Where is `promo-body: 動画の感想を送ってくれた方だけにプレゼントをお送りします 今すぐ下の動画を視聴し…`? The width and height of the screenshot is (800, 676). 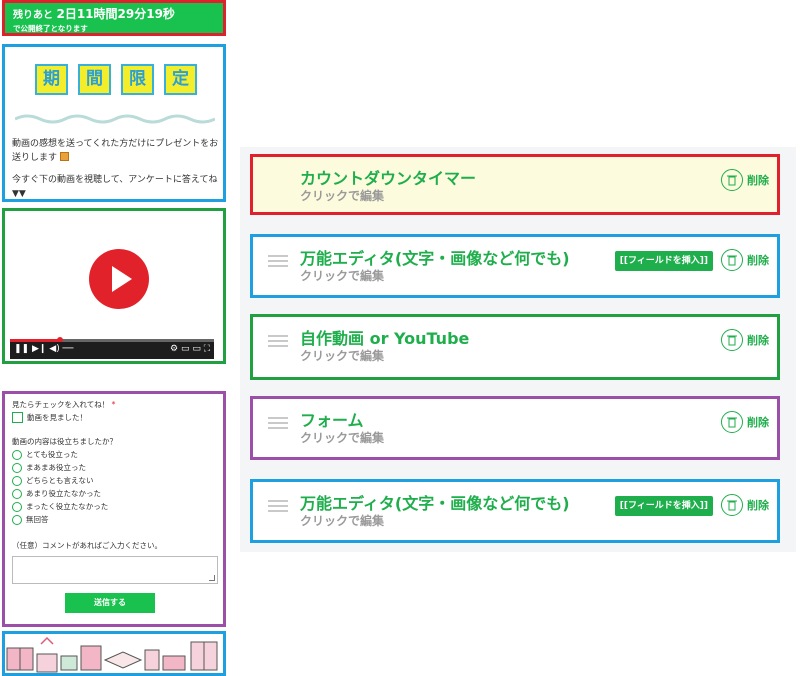 promo-body: 動画の感想を送ってくれた方だけにプレゼントをお送りします 今すぐ下の動画を視聴し… is located at coordinates (116, 173).